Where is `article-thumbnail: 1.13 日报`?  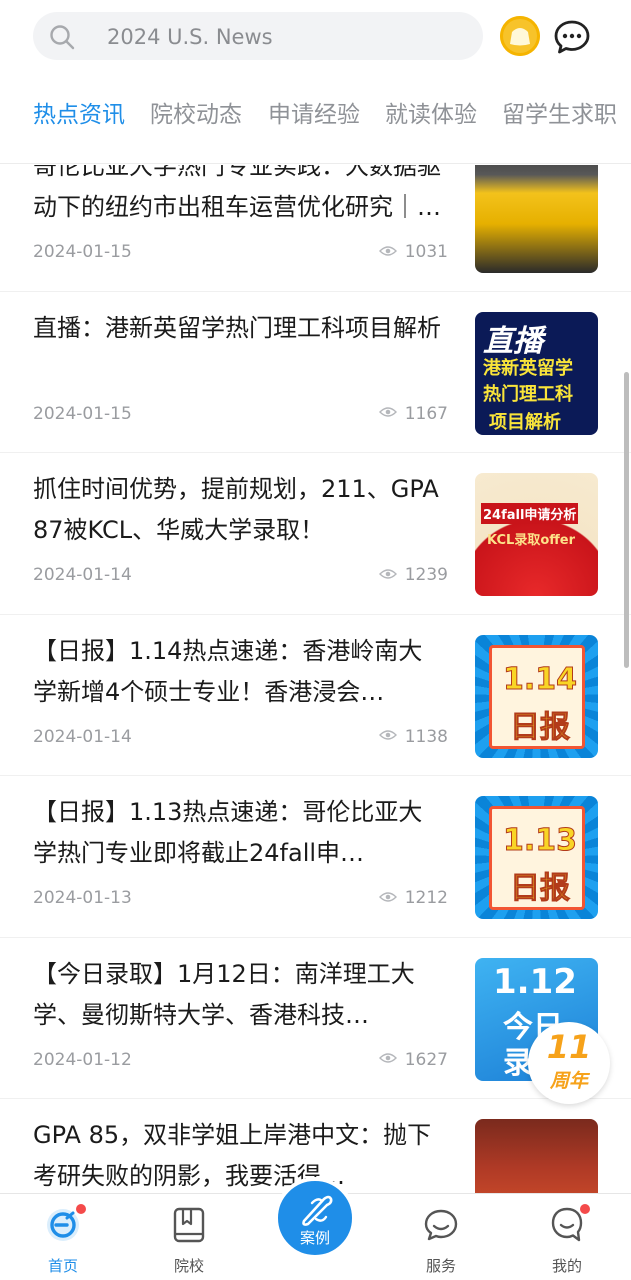 article-thumbnail: 1.13 日报 is located at coordinates (536, 857).